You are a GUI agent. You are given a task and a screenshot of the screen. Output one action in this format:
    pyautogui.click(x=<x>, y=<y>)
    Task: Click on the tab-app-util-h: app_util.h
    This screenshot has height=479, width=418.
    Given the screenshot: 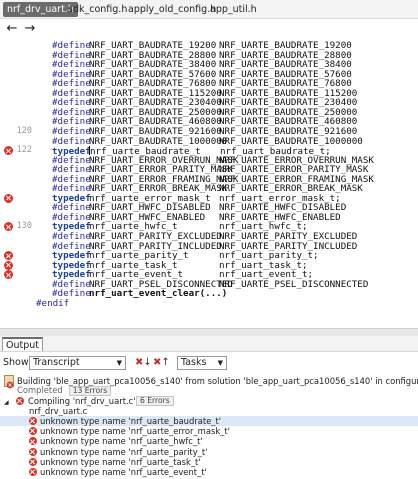 What is the action you would take?
    pyautogui.click(x=233, y=9)
    